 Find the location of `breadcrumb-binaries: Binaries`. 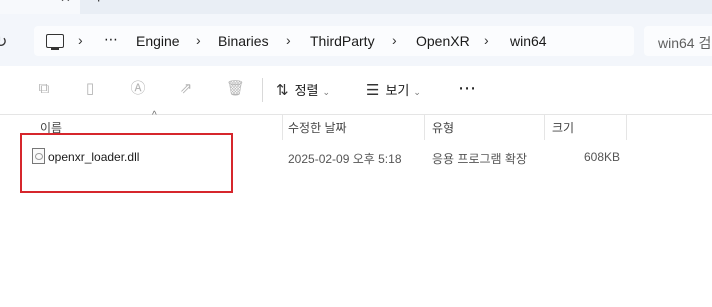

breadcrumb-binaries: Binaries is located at coordinates (243, 41).